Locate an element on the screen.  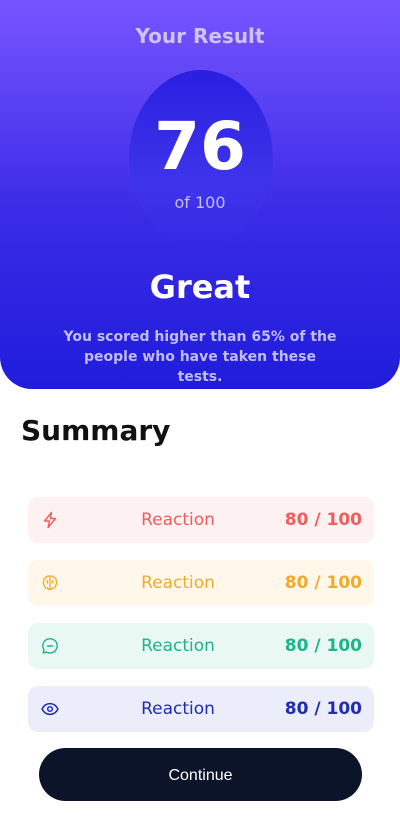
continue-button: Continue is located at coordinates (200, 774).